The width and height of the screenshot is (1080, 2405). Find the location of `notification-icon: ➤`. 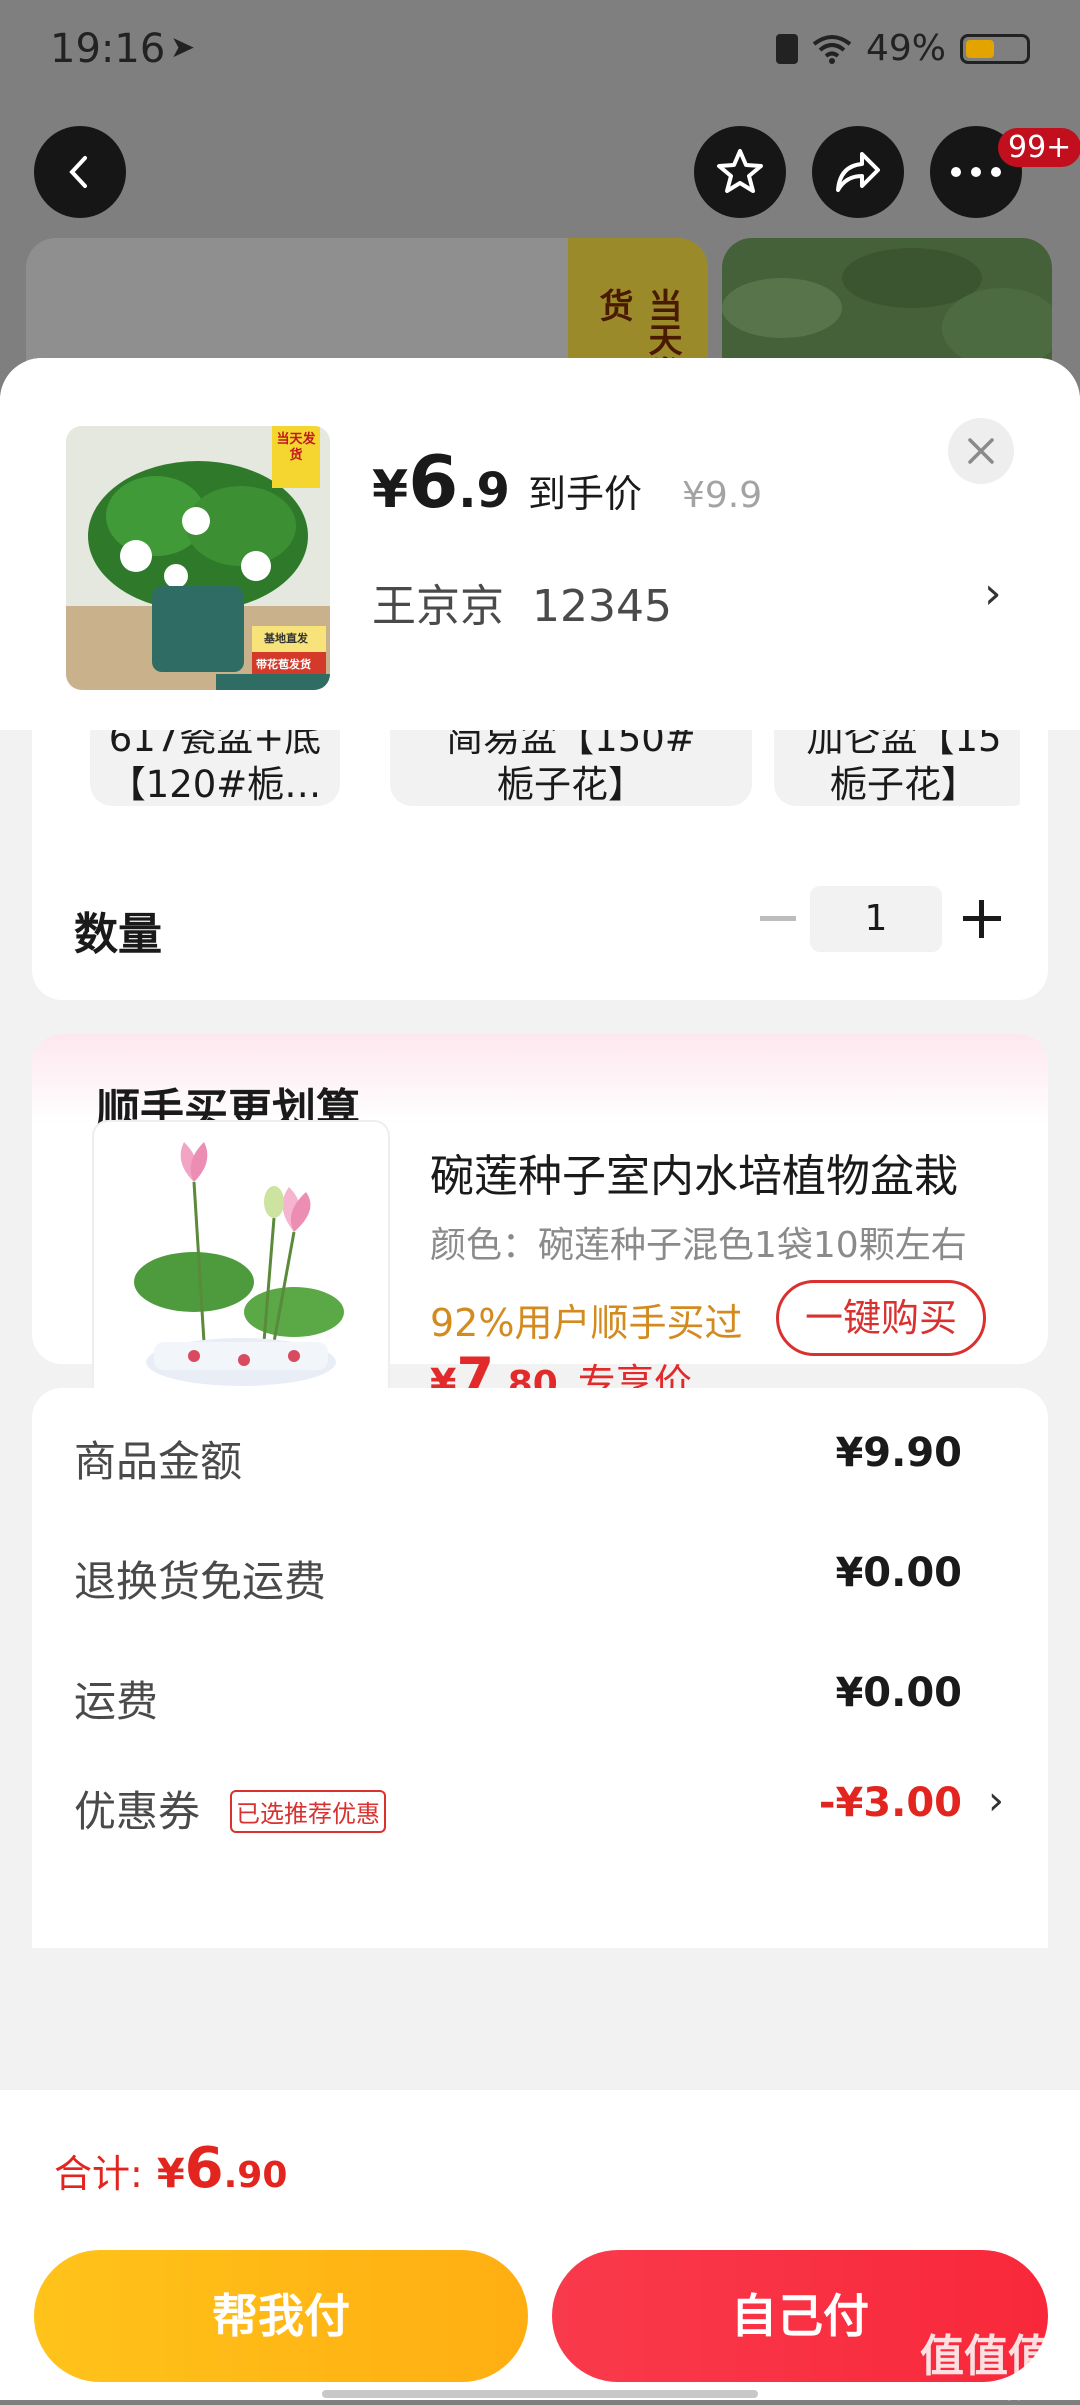

notification-icon: ➤ is located at coordinates (183, 47).